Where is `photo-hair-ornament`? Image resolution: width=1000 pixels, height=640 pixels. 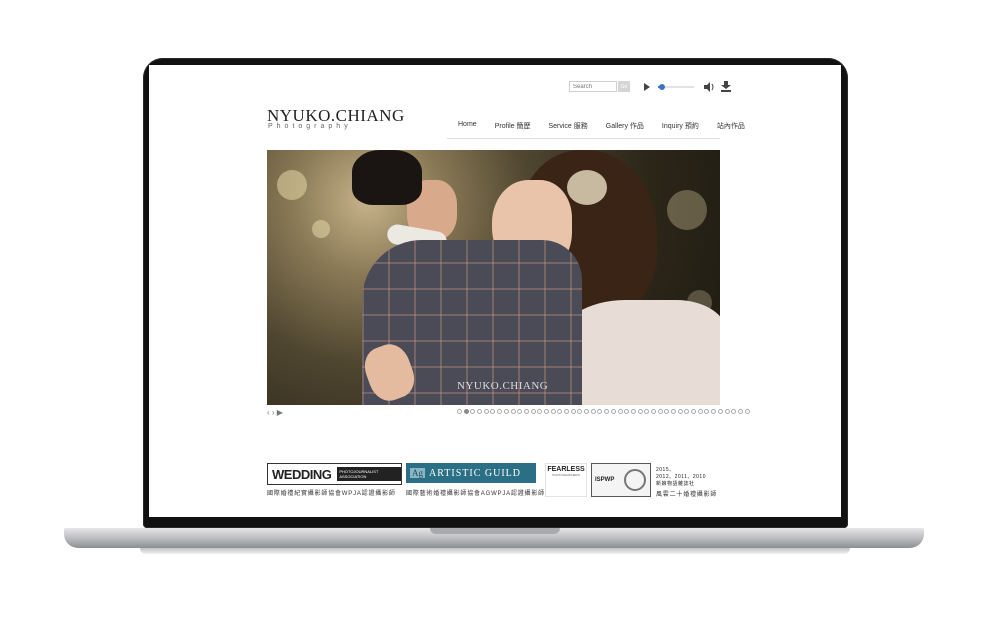
photo-hair-ornament is located at coordinates (587, 187).